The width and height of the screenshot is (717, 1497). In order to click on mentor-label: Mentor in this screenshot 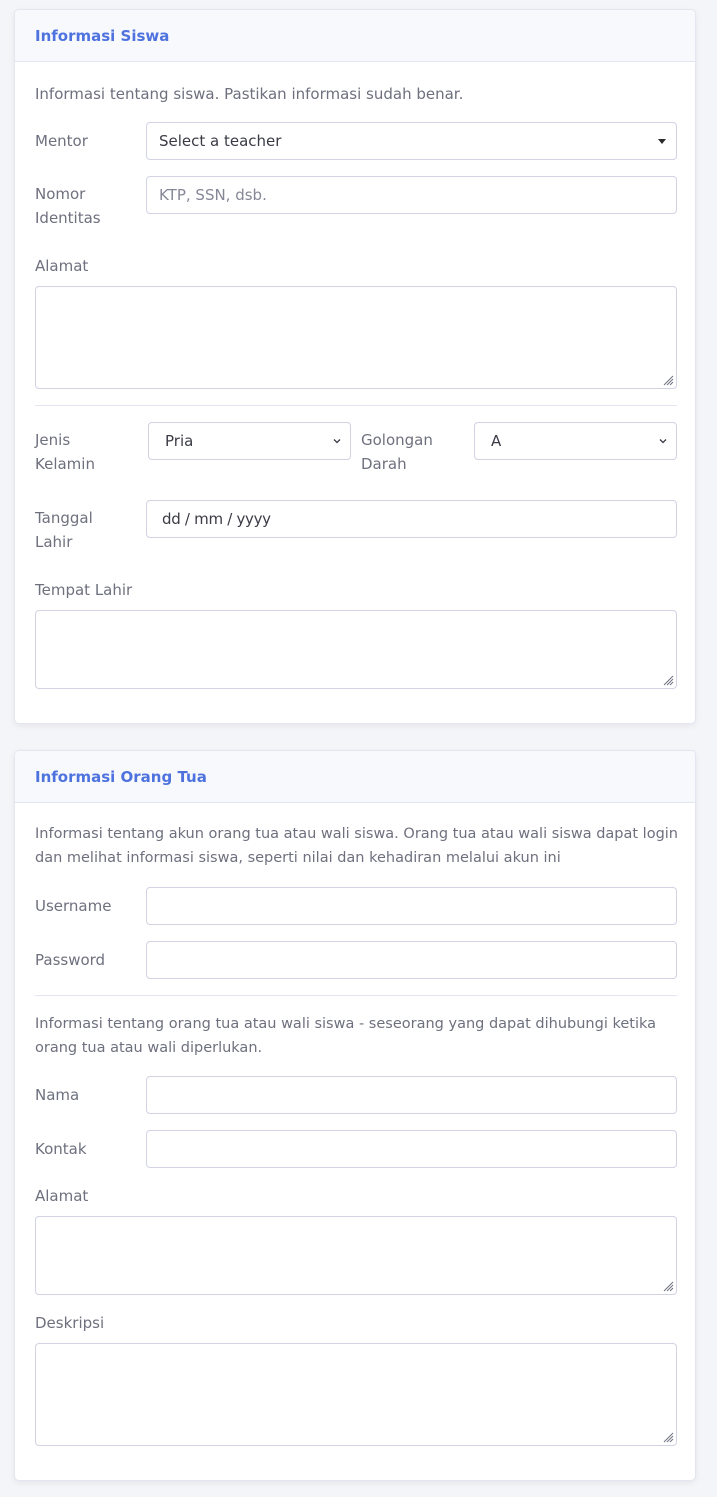, I will do `click(61, 141)`.